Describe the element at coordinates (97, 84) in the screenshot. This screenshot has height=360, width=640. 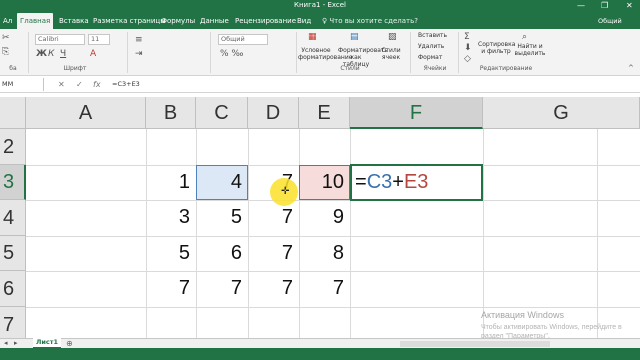
I see `insert-function-icon: fx` at that location.